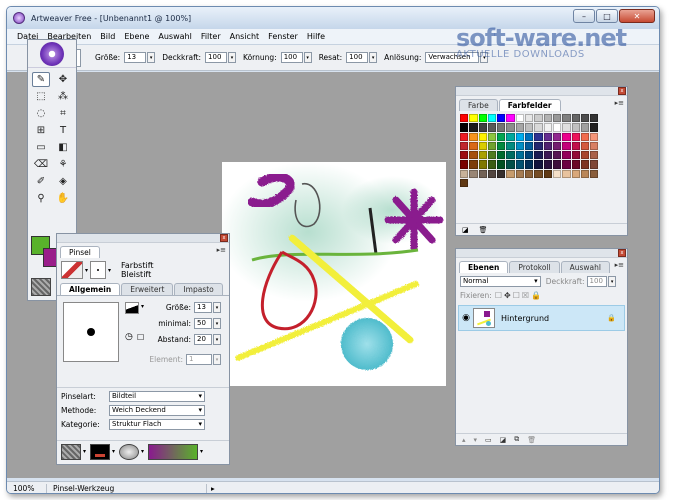 The width and height of the screenshot is (674, 500). I want to click on zoom-status: 100%, so click(27, 488).